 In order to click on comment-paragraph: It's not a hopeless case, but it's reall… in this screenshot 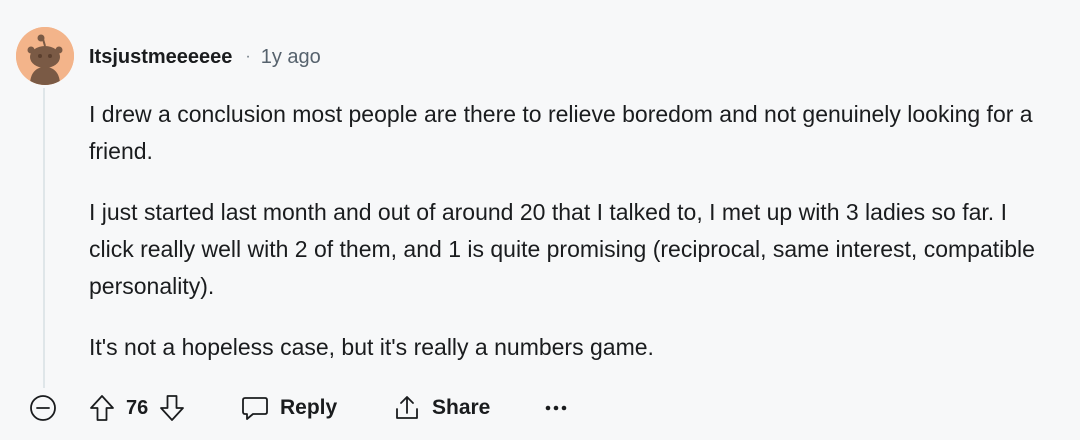, I will do `click(371, 347)`.